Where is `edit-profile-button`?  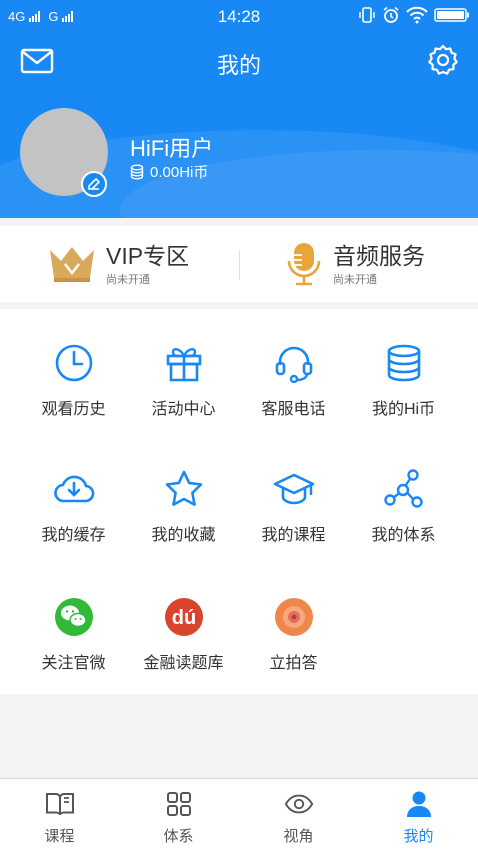
edit-profile-button is located at coordinates (94, 184).